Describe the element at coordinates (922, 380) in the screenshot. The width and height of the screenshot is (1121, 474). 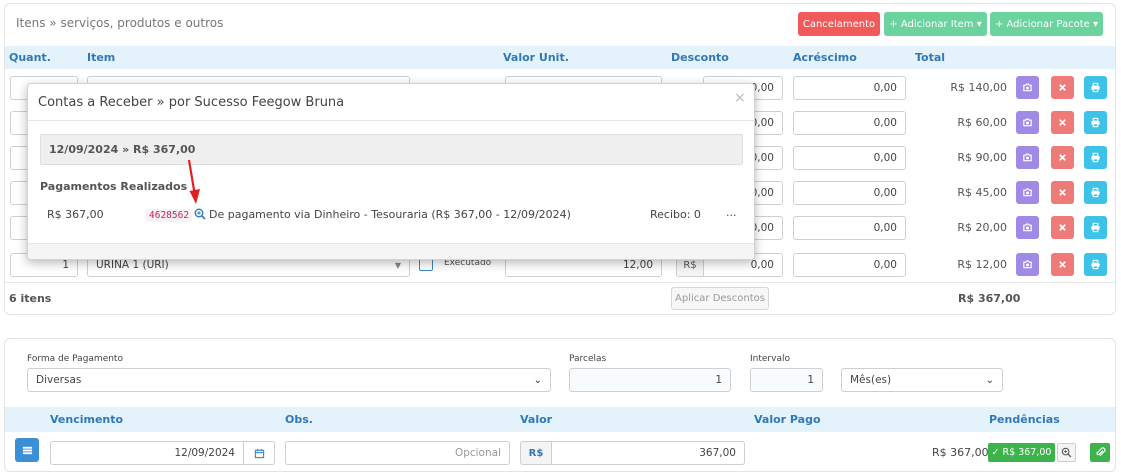
I see `interval-unit-select: Mês(es) ⌄` at that location.